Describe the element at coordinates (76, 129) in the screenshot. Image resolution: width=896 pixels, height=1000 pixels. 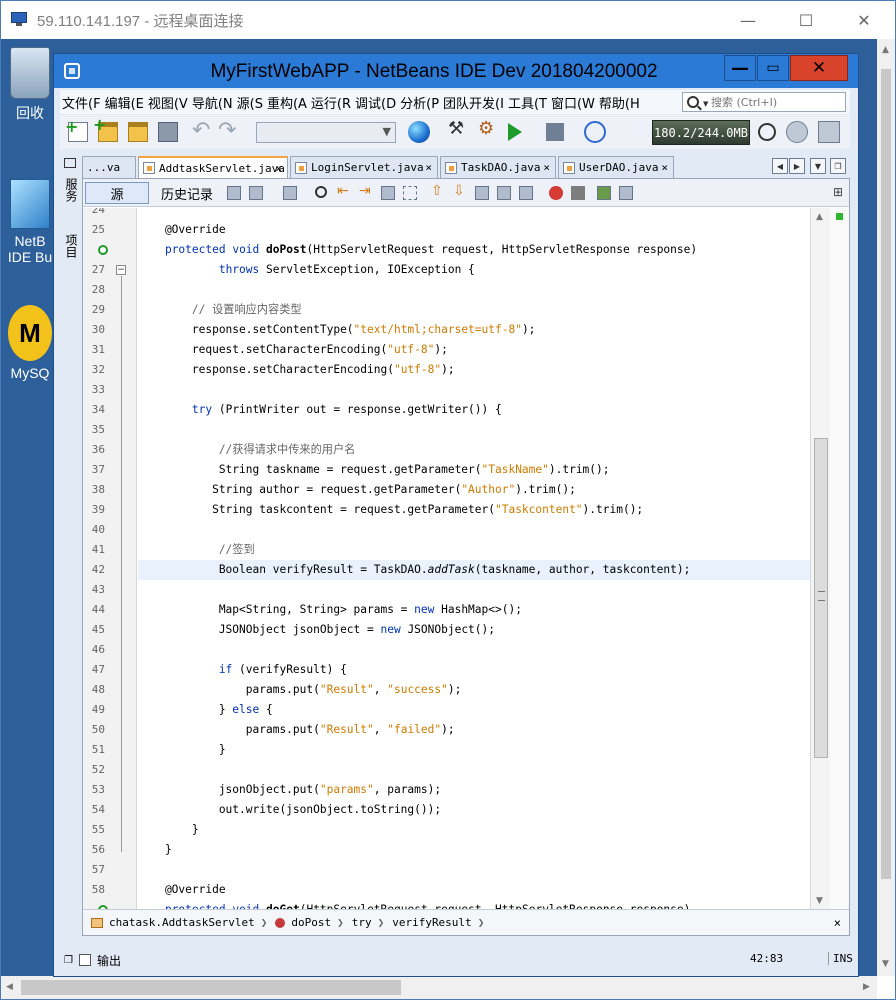
I see `new-file-icon` at that location.